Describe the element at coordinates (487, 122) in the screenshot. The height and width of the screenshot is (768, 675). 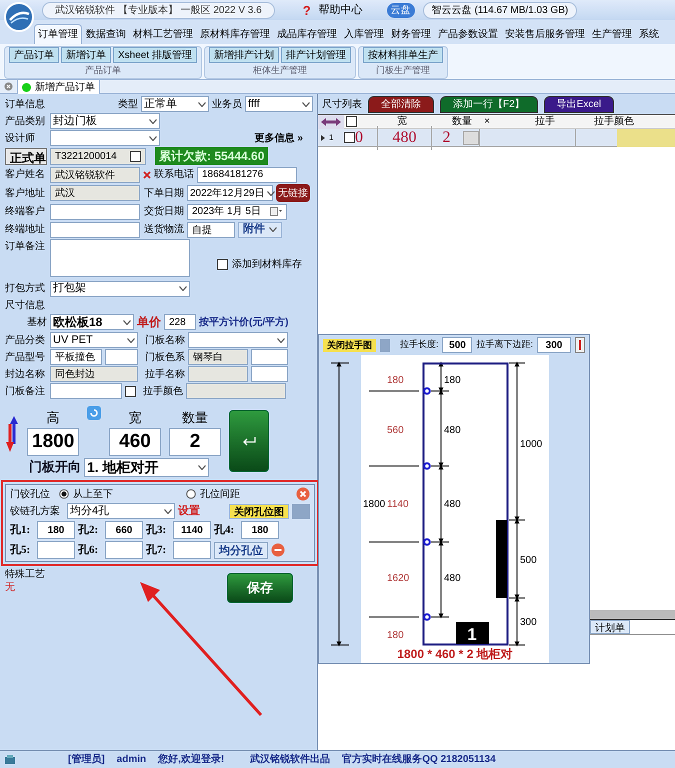
I see `column-header: ×` at that location.